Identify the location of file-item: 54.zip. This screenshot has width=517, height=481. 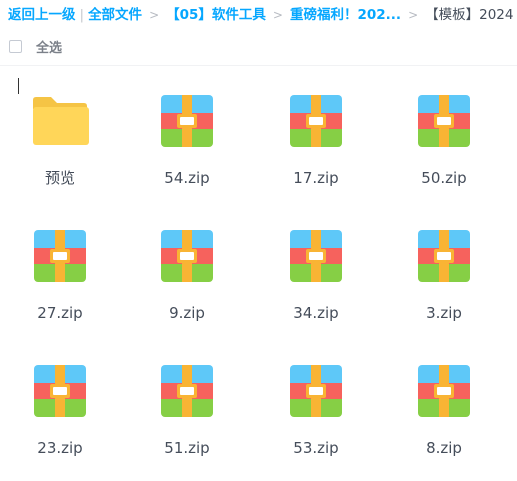
(187, 144).